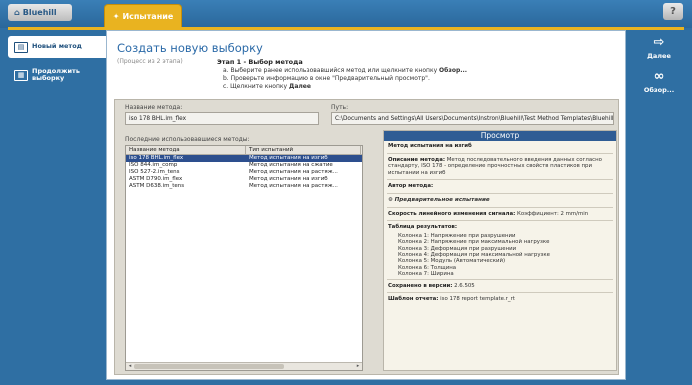 This screenshot has height=385, width=692. I want to click on scroll-thumb, so click(209, 366).